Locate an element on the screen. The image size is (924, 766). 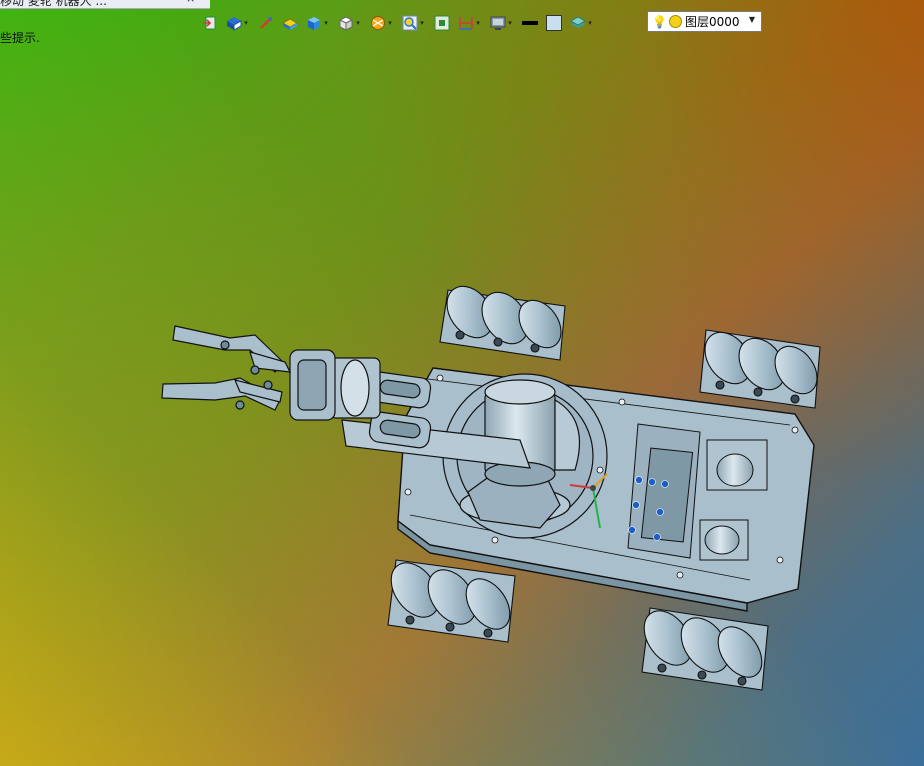
screen-icon is located at coordinates (498, 23).